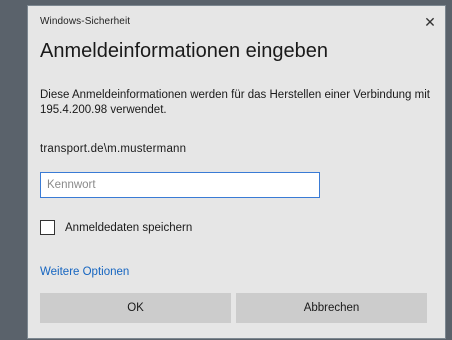 This screenshot has height=340, width=452. What do you see at coordinates (47, 227) in the screenshot?
I see `remember-credentials-checkbox` at bounding box center [47, 227].